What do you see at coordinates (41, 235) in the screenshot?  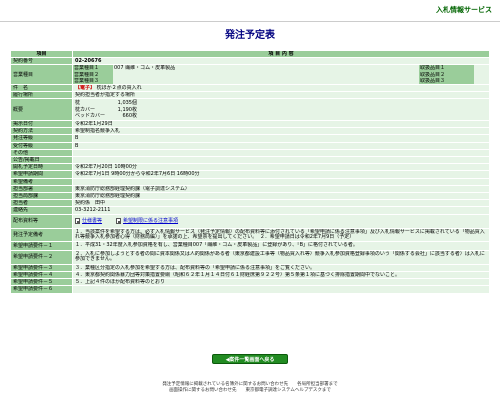 I see `notes-label: 発注予定備考` at bounding box center [41, 235].